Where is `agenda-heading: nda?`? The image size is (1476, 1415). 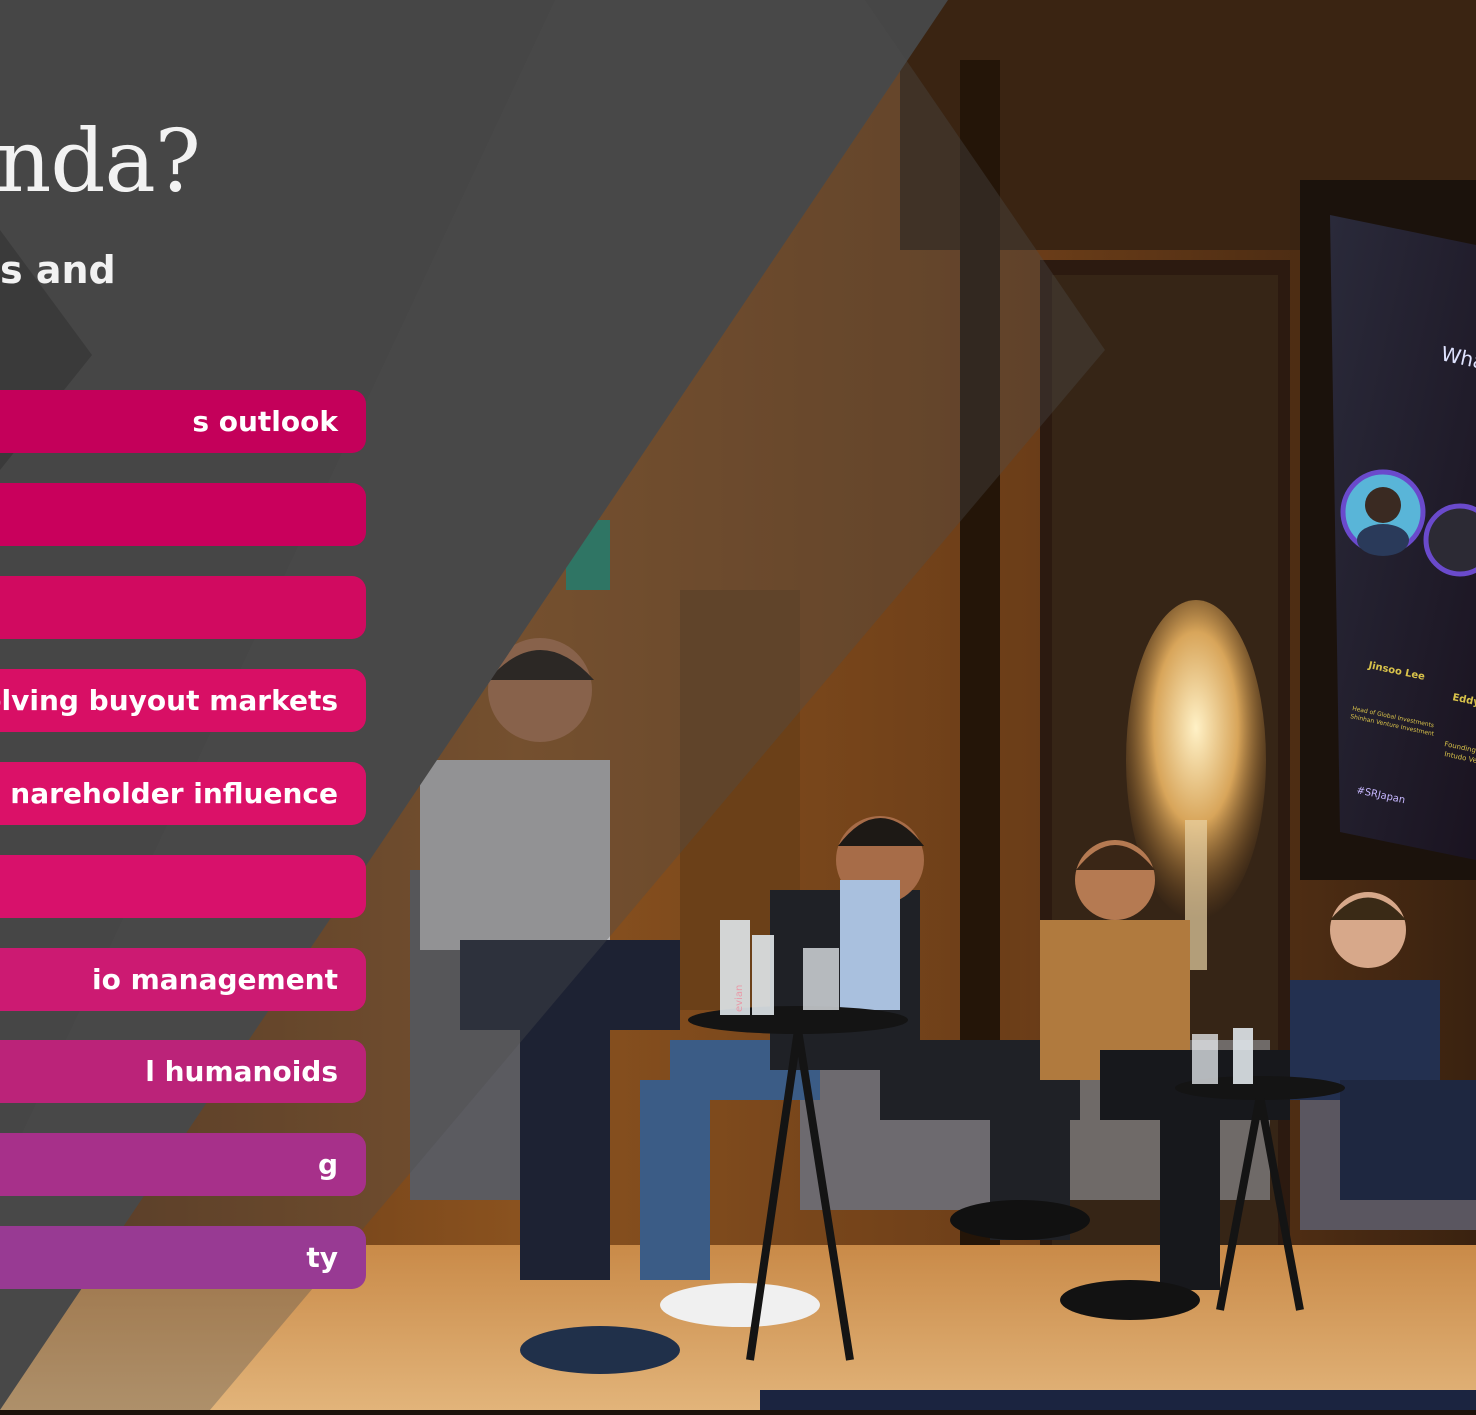 agenda-heading: nda? is located at coordinates (100, 162).